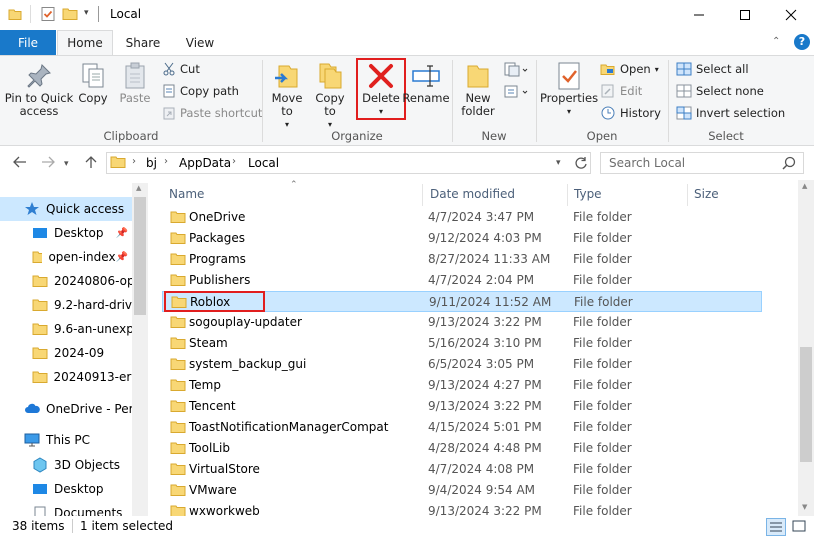 The image size is (814, 538). What do you see at coordinates (462, 280) in the screenshot?
I see `file-row: Publishers 4/7/2024 2:04 PM File folder` at bounding box center [462, 280].